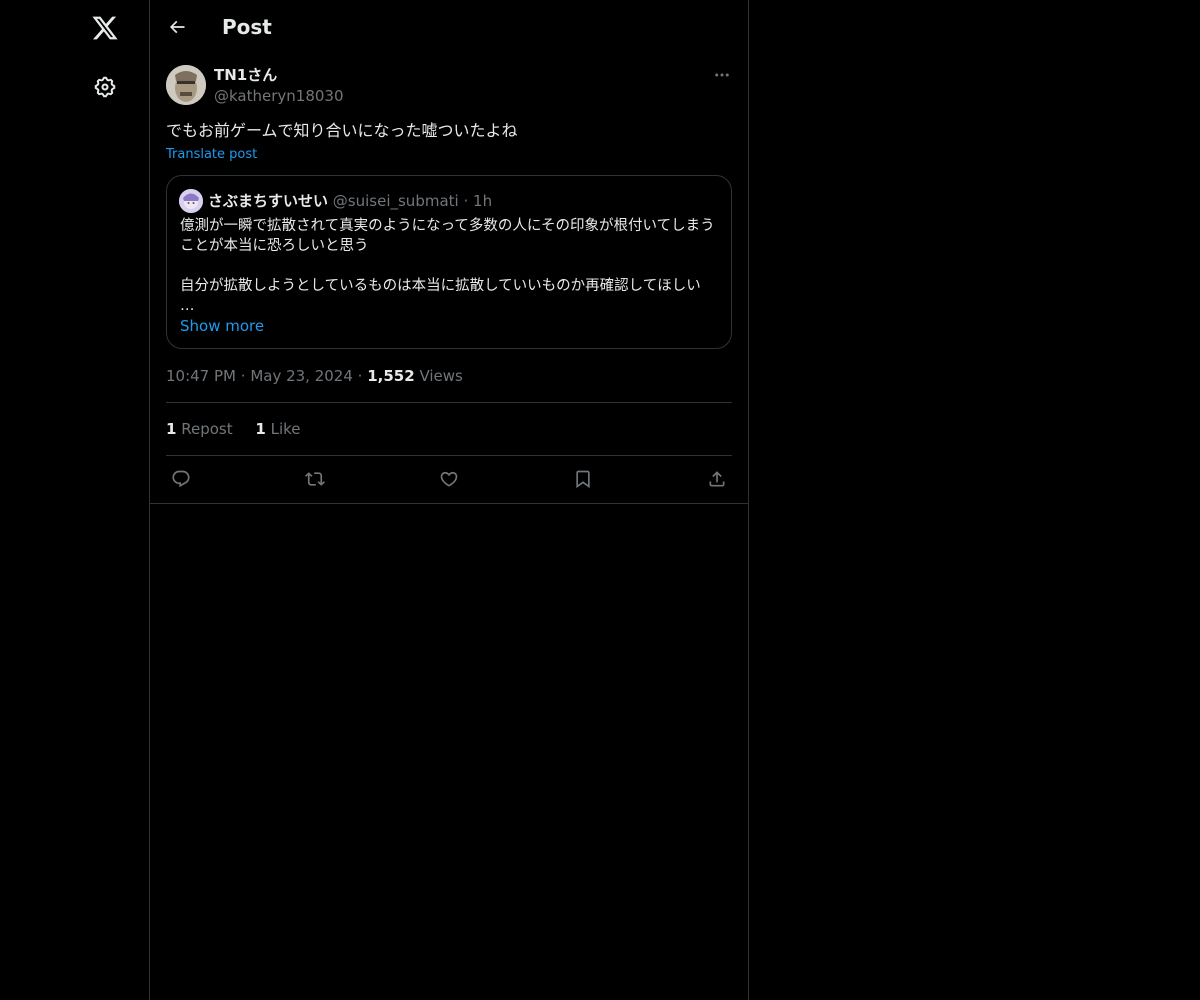 Image resolution: width=1200 pixels, height=1000 pixels. What do you see at coordinates (279, 96) in the screenshot?
I see `author-handle: @katheryn18030` at bounding box center [279, 96].